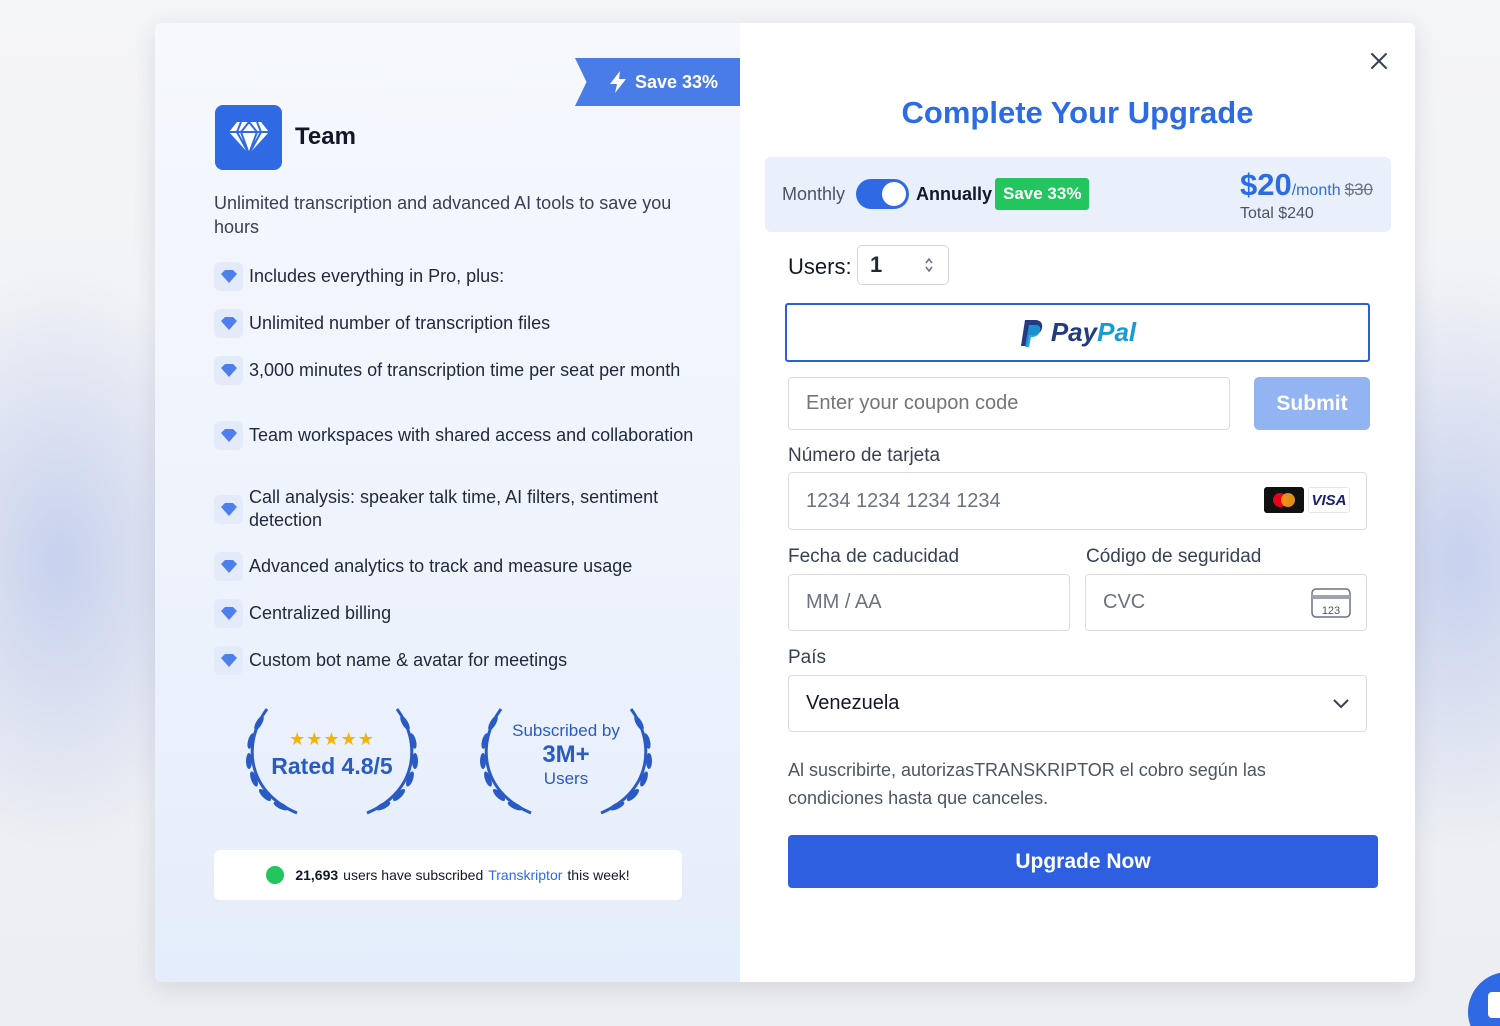  What do you see at coordinates (1329, 500) in the screenshot?
I see `visa-icon: VISA` at bounding box center [1329, 500].